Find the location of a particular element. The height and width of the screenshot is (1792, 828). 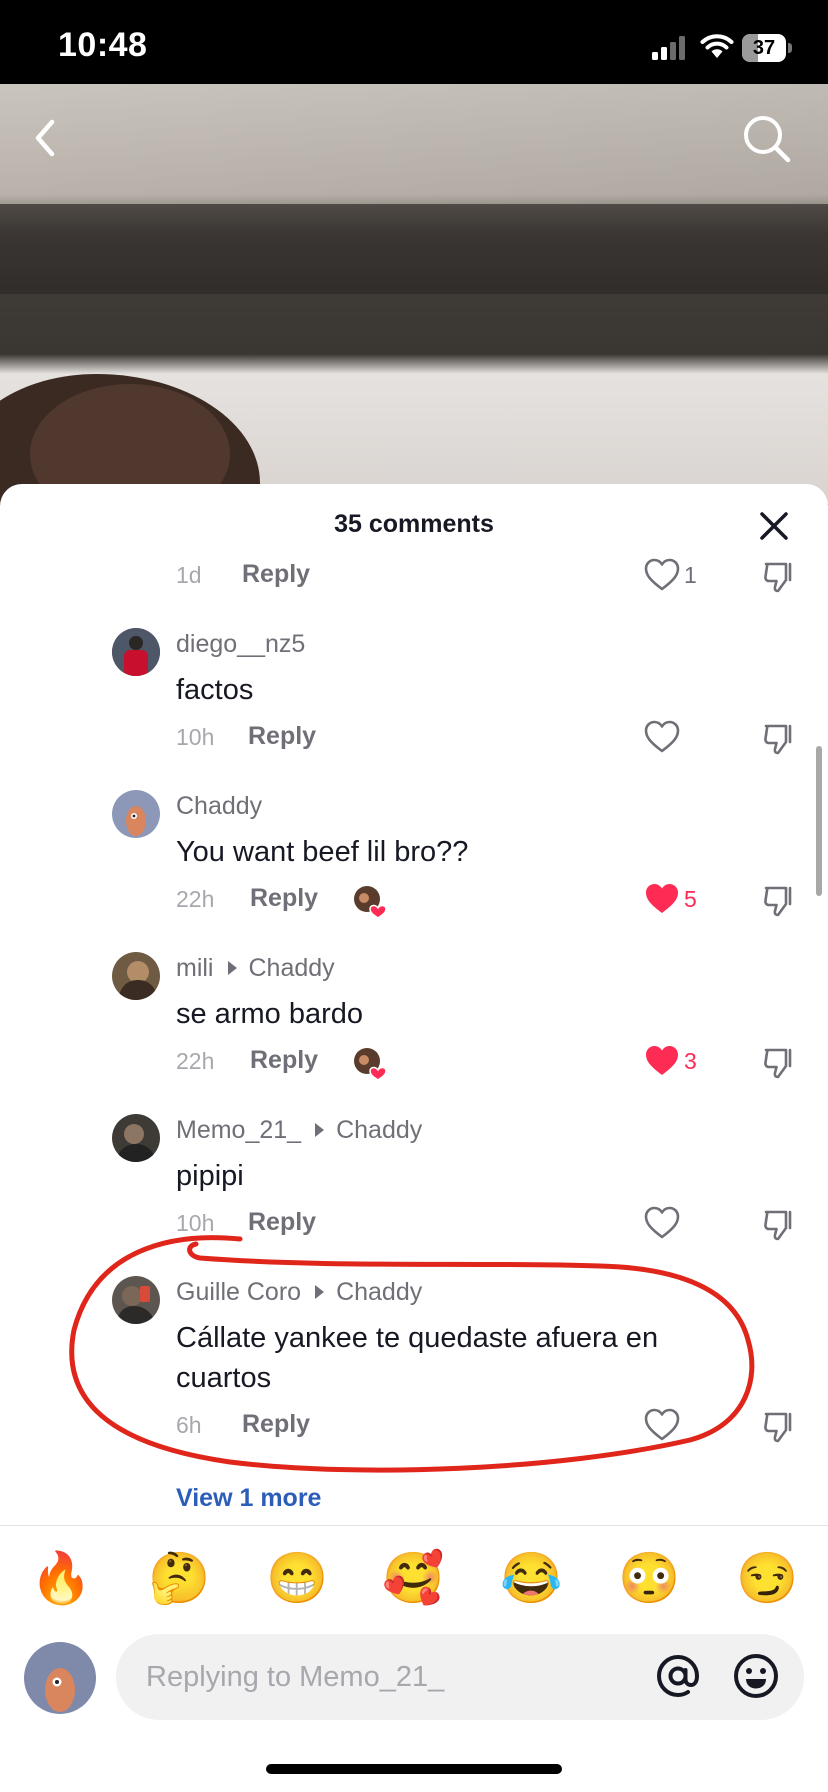

comment-username: Guille Coro Chaddy is located at coordinates (299, 1292).